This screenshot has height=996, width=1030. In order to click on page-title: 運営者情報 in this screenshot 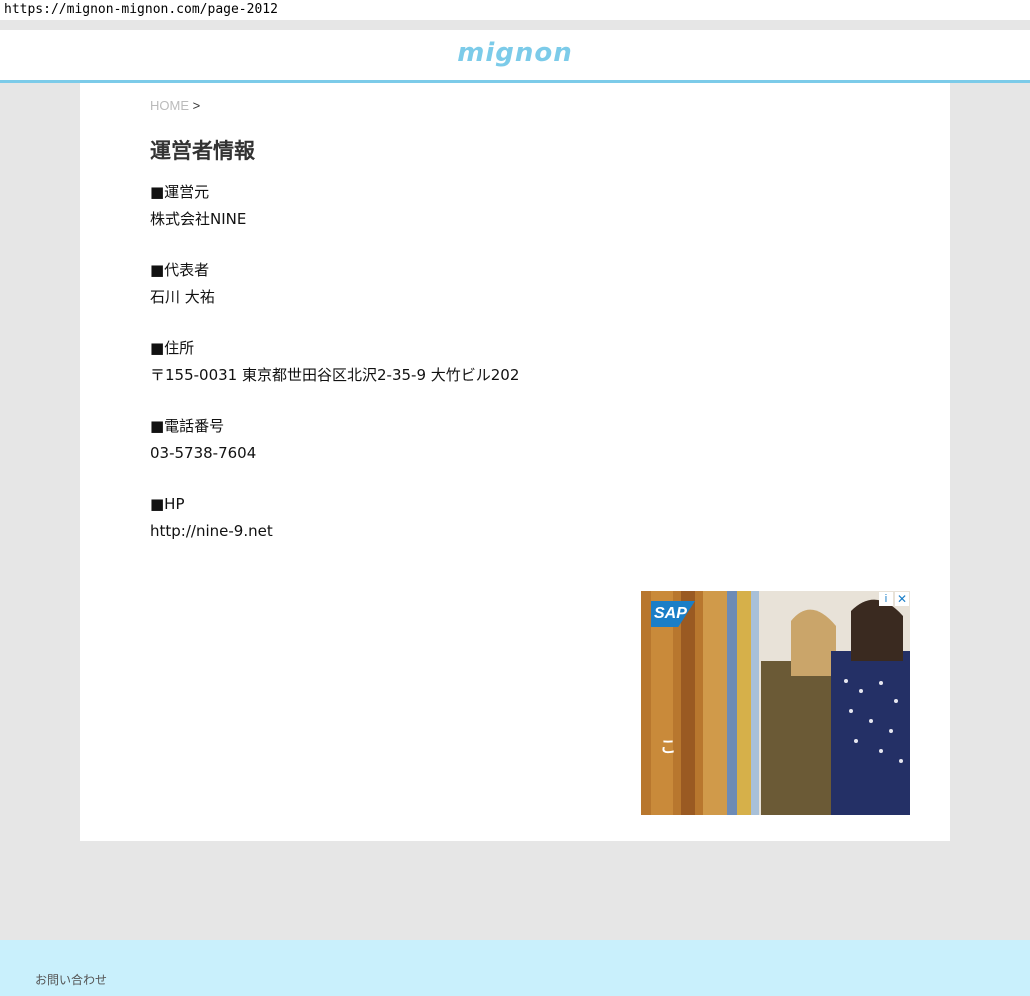, I will do `click(202, 151)`.